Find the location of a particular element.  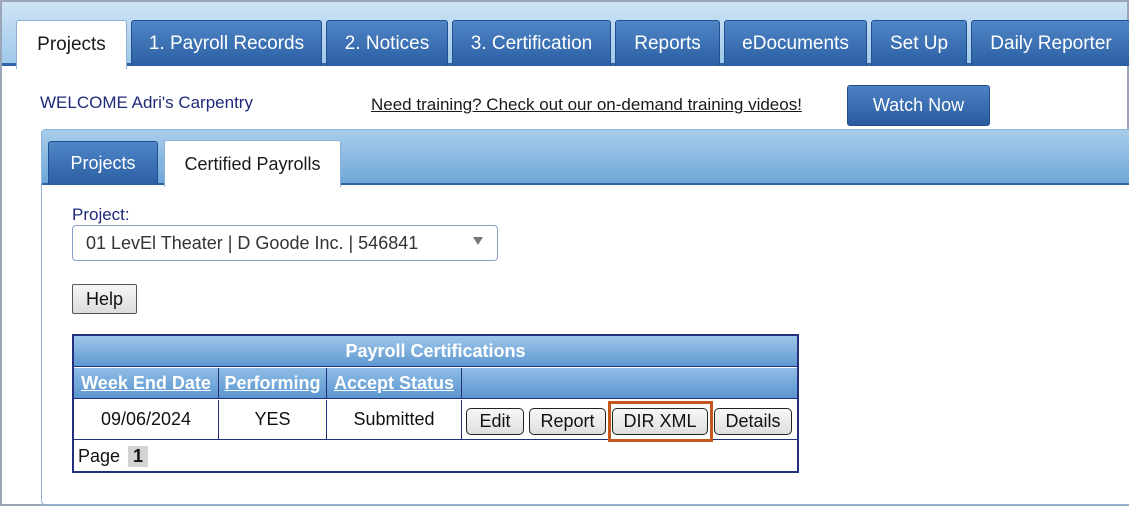

watch-now-button: Watch Now is located at coordinates (918, 105).